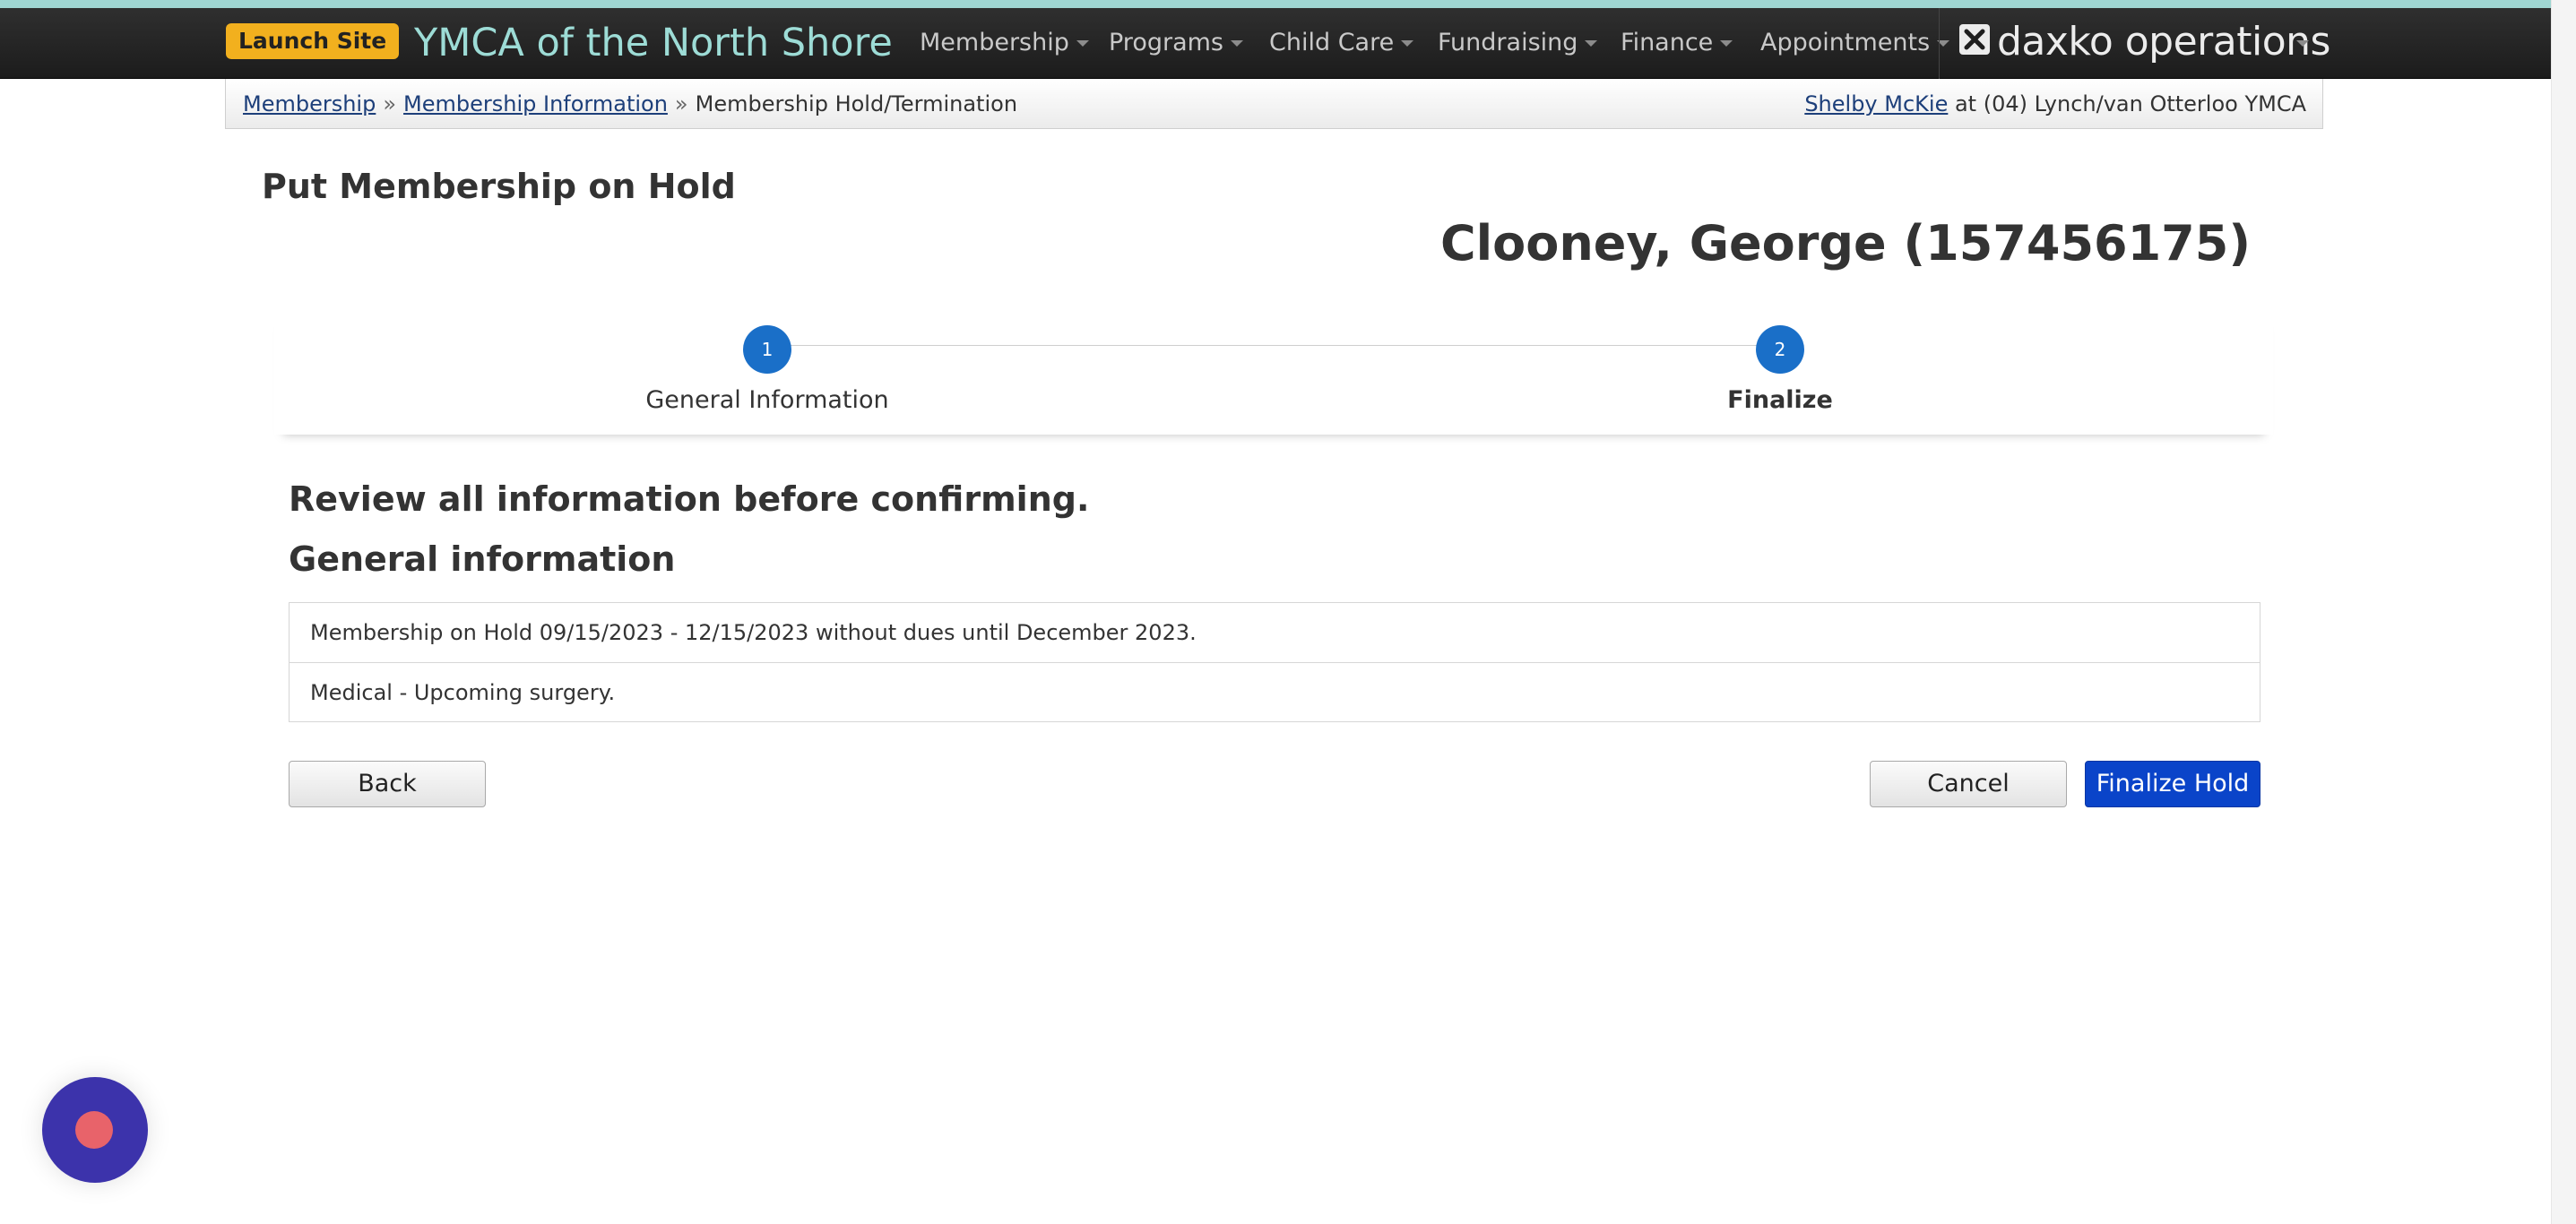  I want to click on step-general-information: 1 General Information, so click(767, 369).